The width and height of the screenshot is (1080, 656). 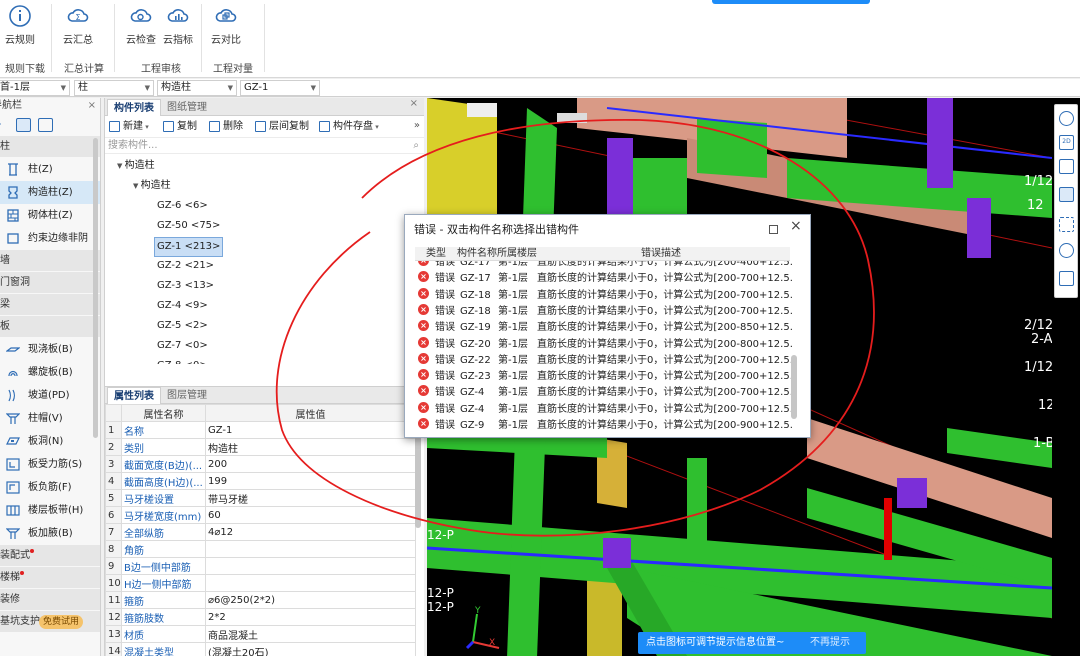 I want to click on component-search-input: 搜索构件... ⌕, so click(x=264, y=146).